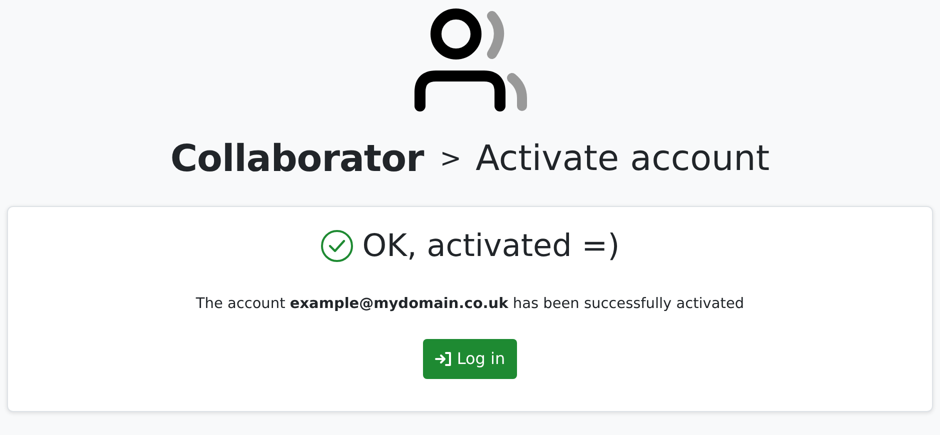 This screenshot has height=435, width=940. What do you see at coordinates (623, 159) in the screenshot?
I see `page-title: Activate account` at bounding box center [623, 159].